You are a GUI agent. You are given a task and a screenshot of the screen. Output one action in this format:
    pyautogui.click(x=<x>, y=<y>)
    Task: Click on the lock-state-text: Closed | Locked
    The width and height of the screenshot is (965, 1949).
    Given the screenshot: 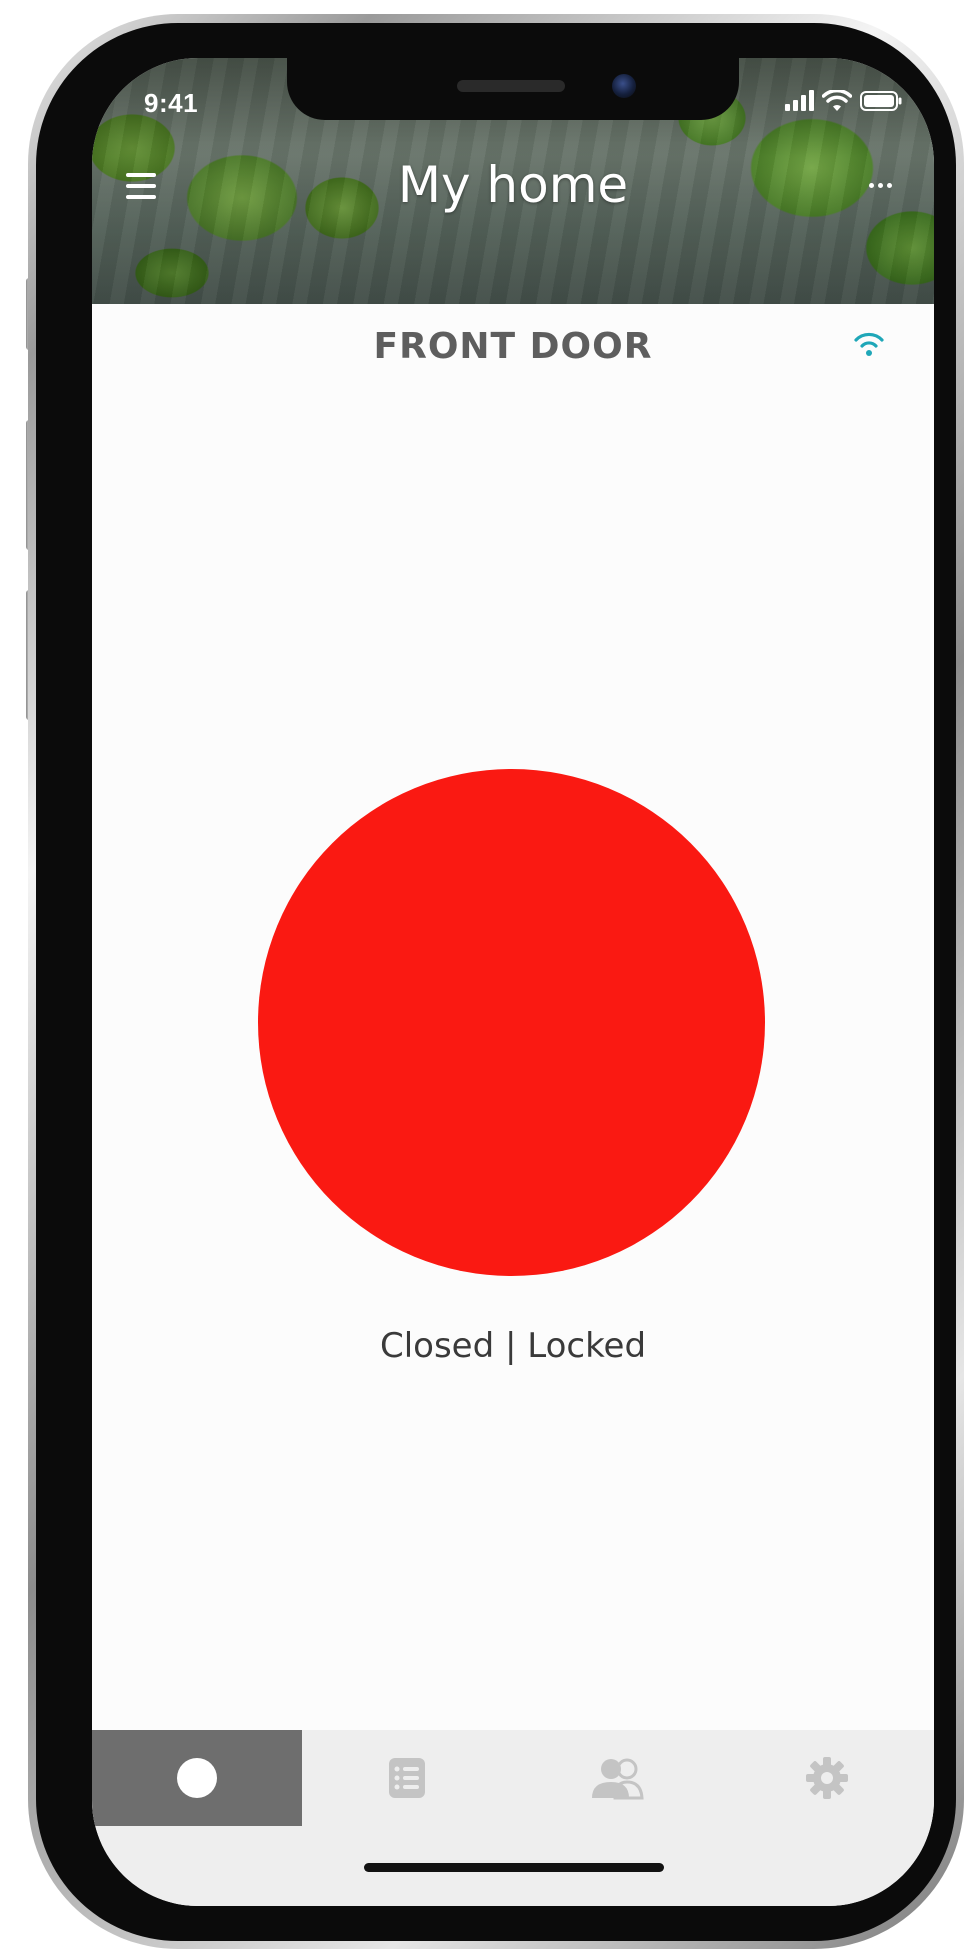 What is the action you would take?
    pyautogui.click(x=513, y=1346)
    